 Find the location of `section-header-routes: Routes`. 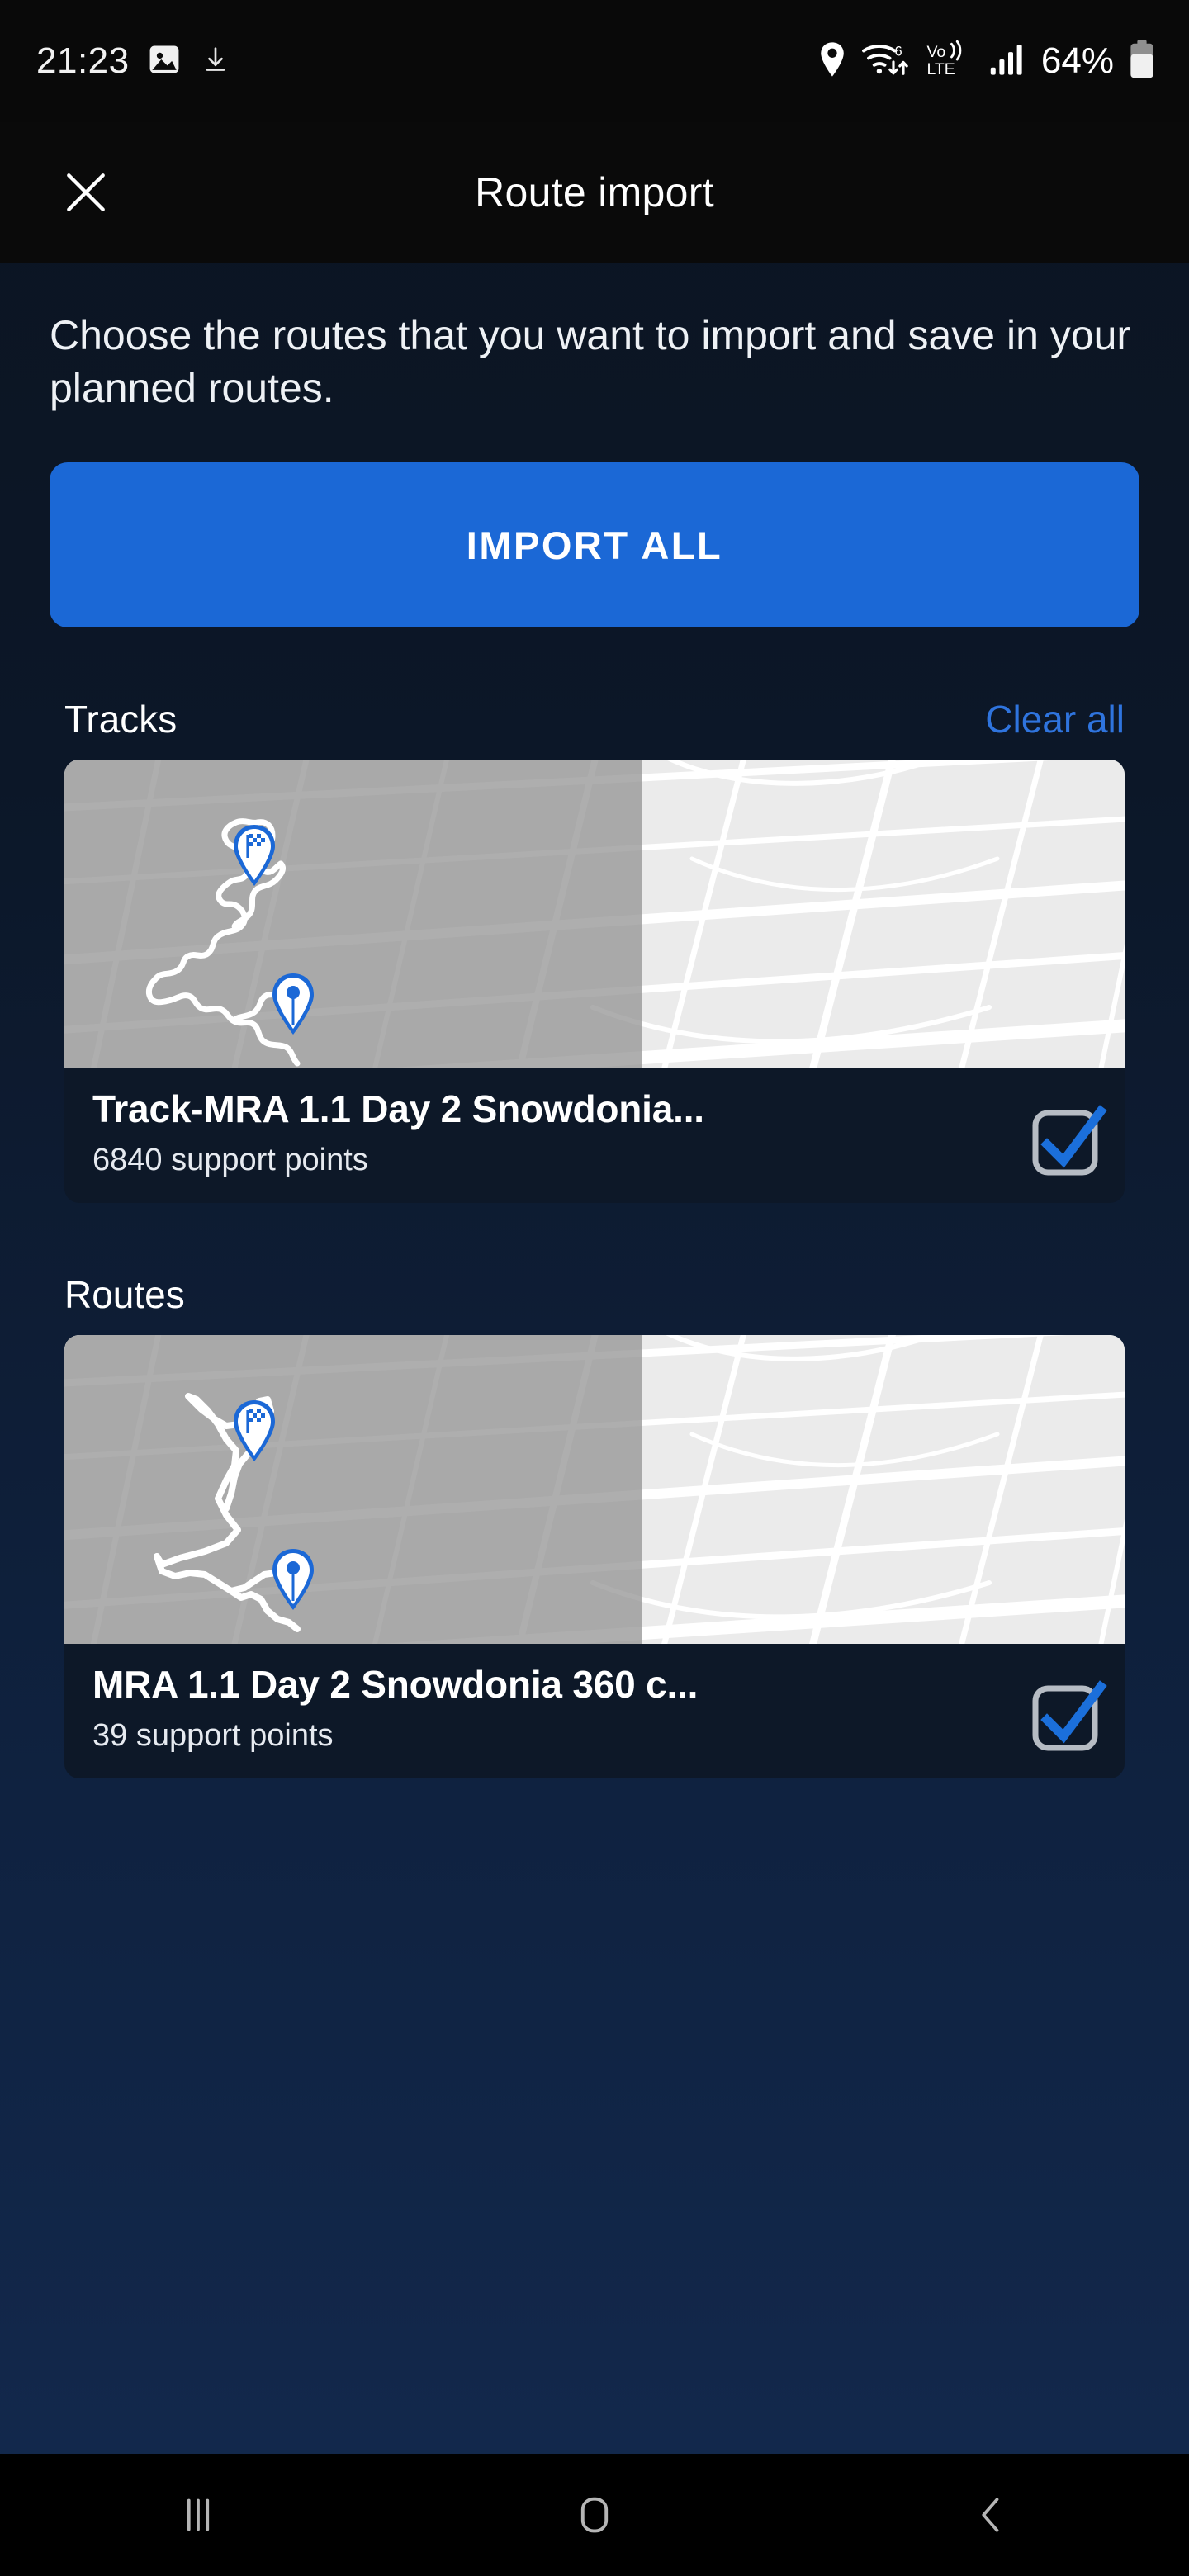

section-header-routes: Routes is located at coordinates (594, 1294).